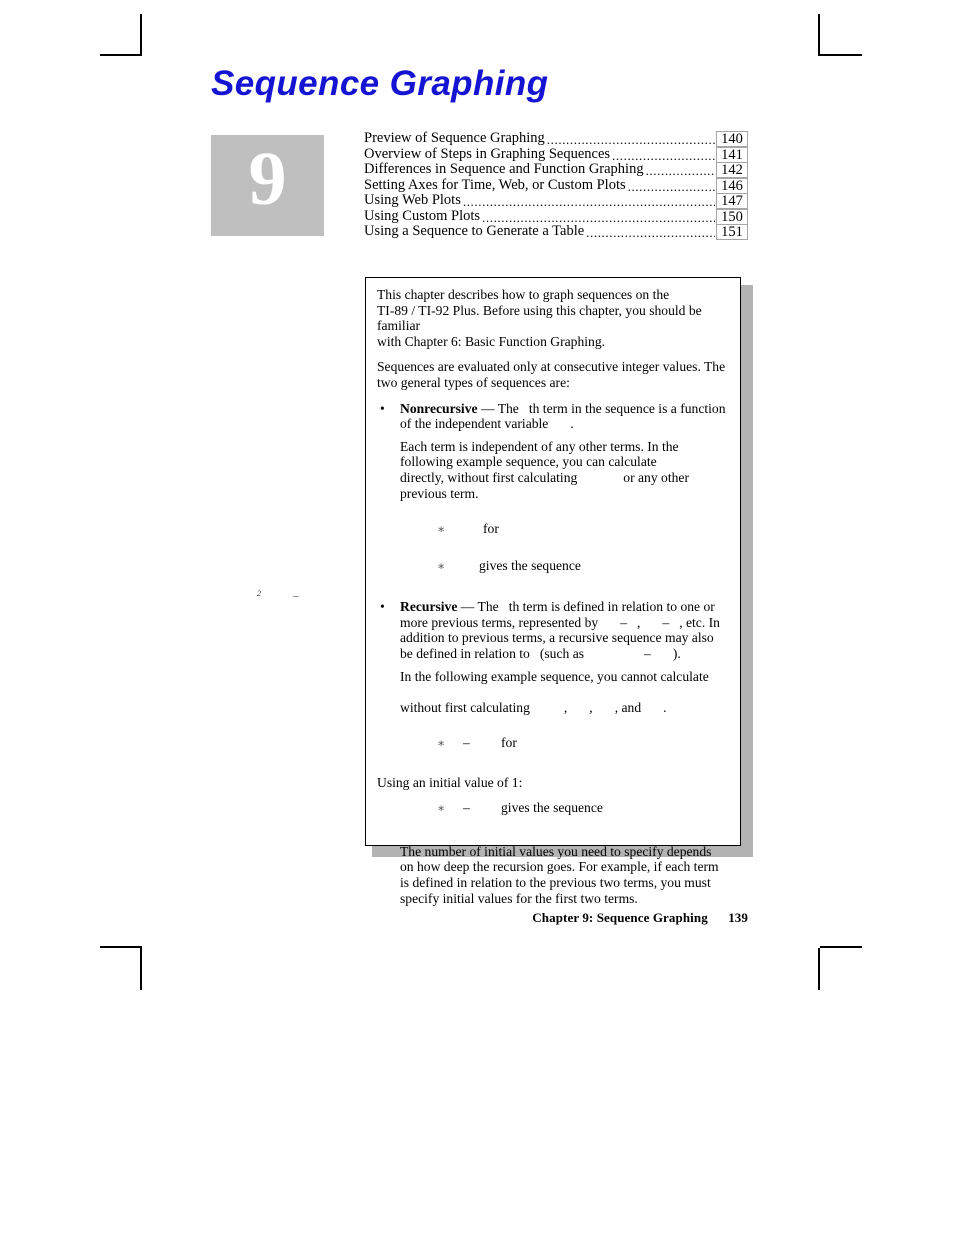 Image resolution: width=954 pixels, height=1235 pixels. What do you see at coordinates (474, 231) in the screenshot?
I see `toc-entry-label: Using a Sequence to Generate a Table` at bounding box center [474, 231].